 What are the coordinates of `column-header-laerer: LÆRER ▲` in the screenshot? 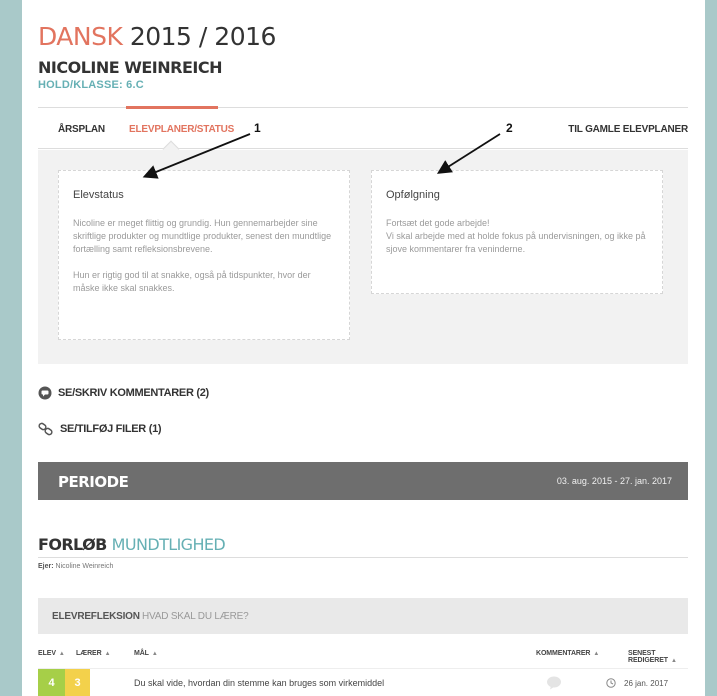 It's located at (93, 653).